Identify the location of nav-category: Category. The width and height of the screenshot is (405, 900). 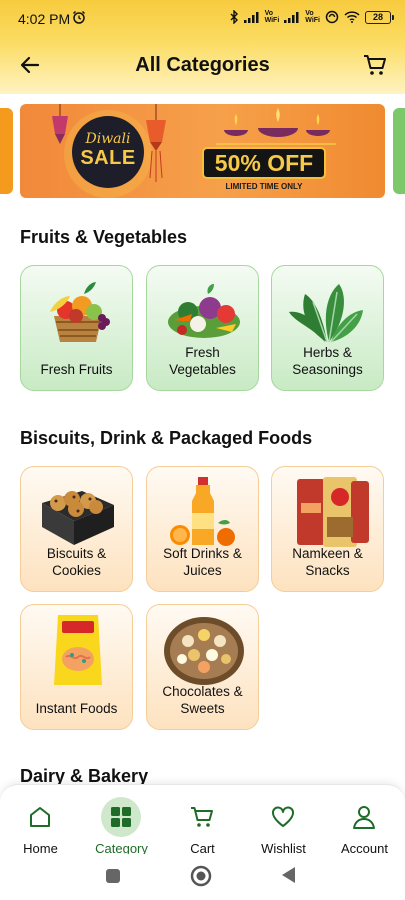
(121, 824).